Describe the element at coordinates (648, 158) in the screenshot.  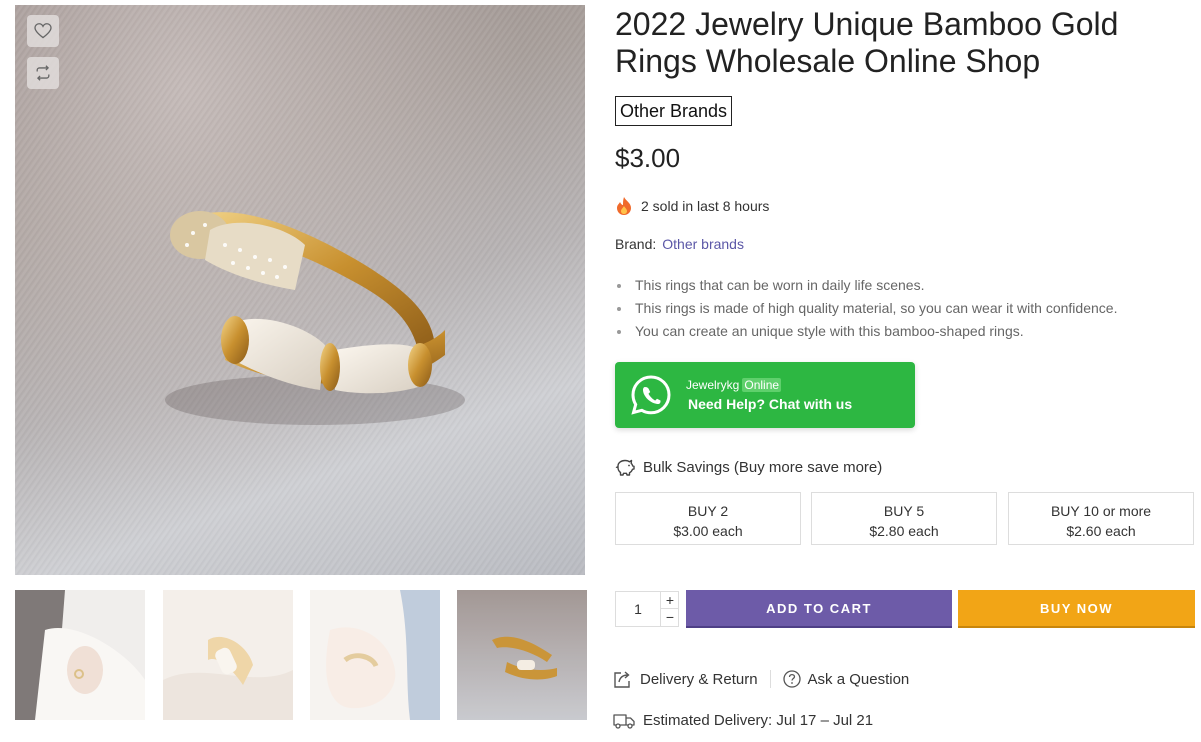
I see `product-price: $3.00` at that location.